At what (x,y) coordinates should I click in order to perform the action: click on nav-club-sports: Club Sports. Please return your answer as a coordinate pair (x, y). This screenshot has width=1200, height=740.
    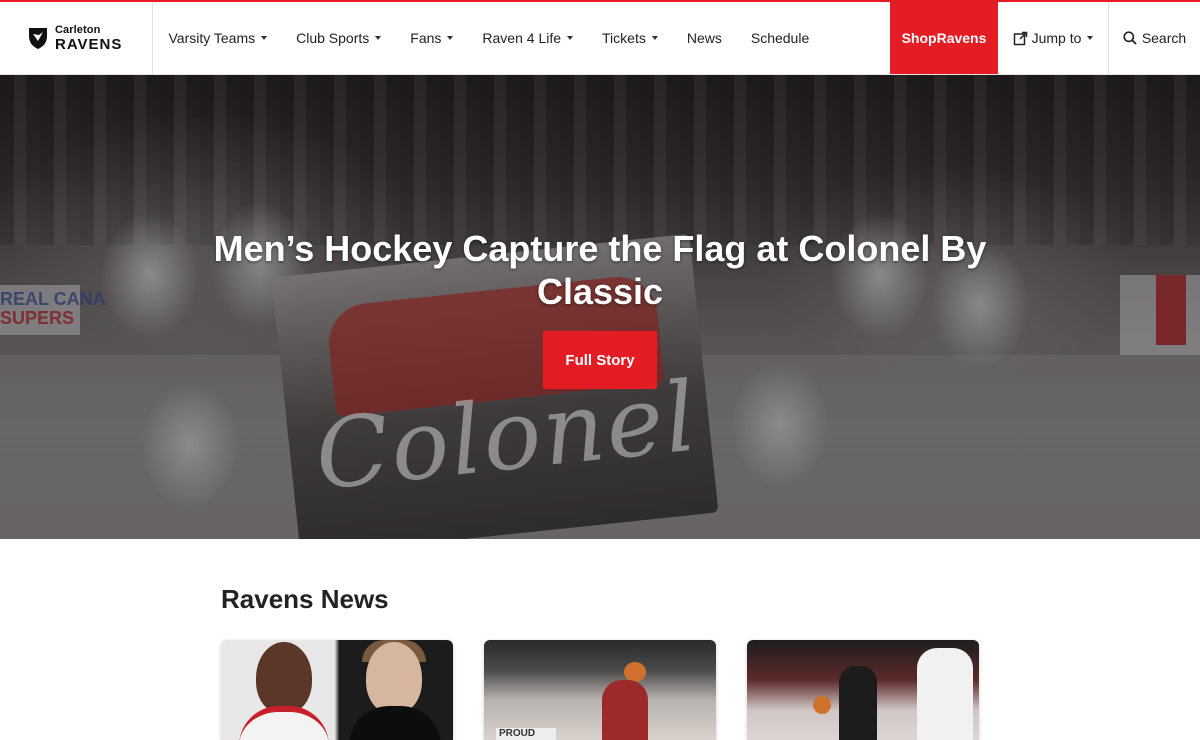
    Looking at the image, I should click on (339, 38).